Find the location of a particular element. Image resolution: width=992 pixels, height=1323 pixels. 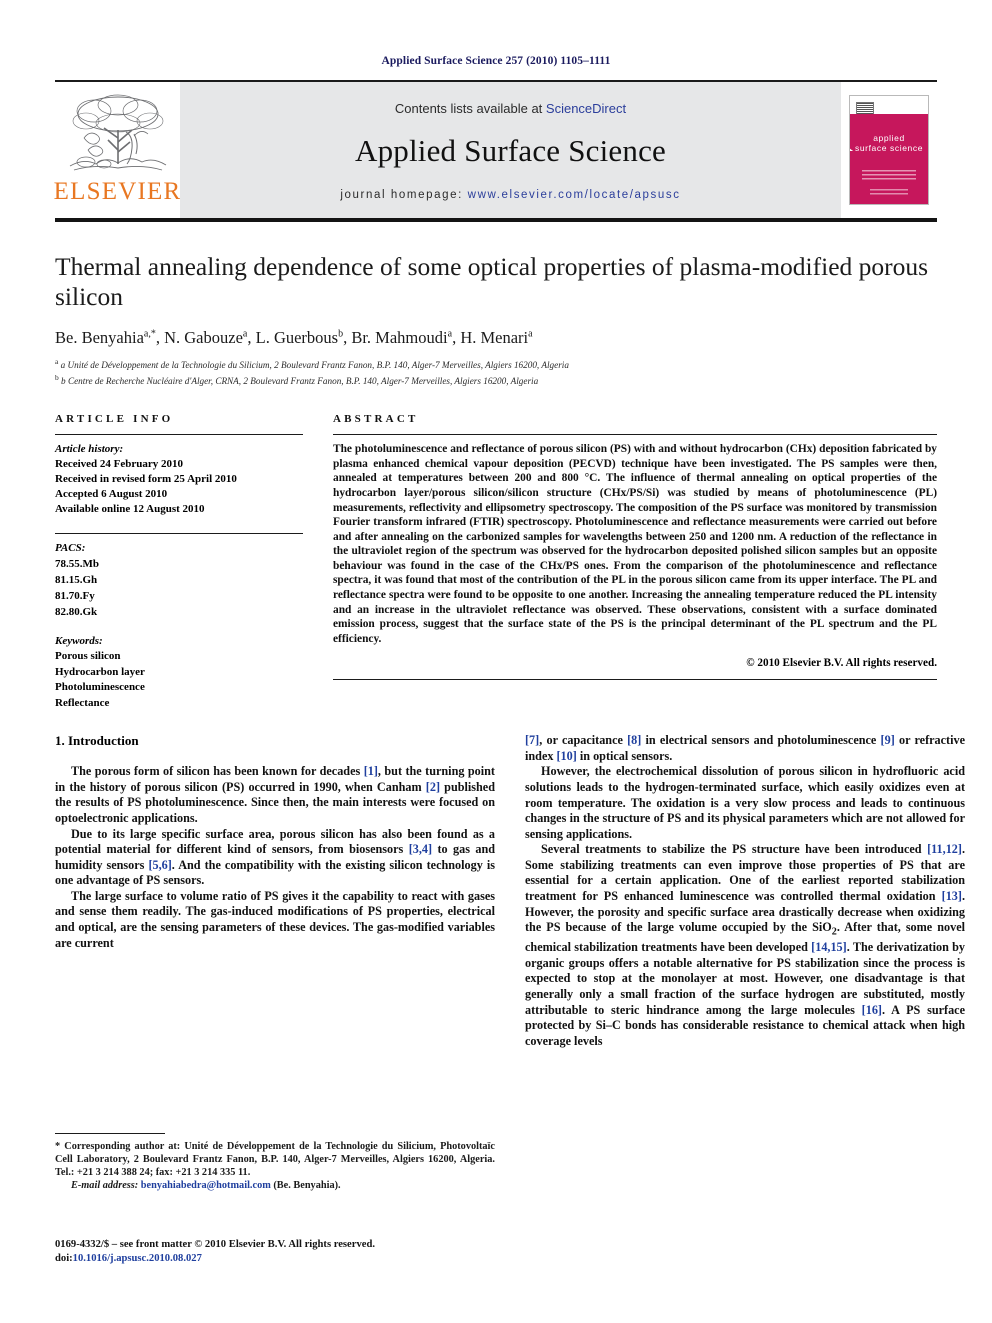

citation-link: [3,4] is located at coordinates (420, 849).